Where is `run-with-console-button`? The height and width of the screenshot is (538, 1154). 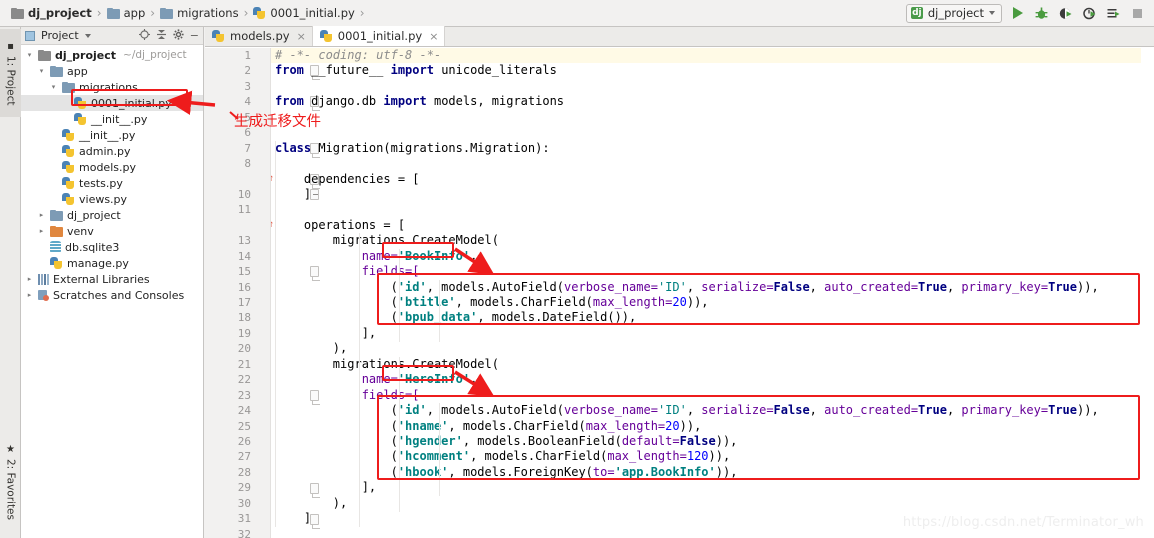 run-with-console-button is located at coordinates (1113, 13).